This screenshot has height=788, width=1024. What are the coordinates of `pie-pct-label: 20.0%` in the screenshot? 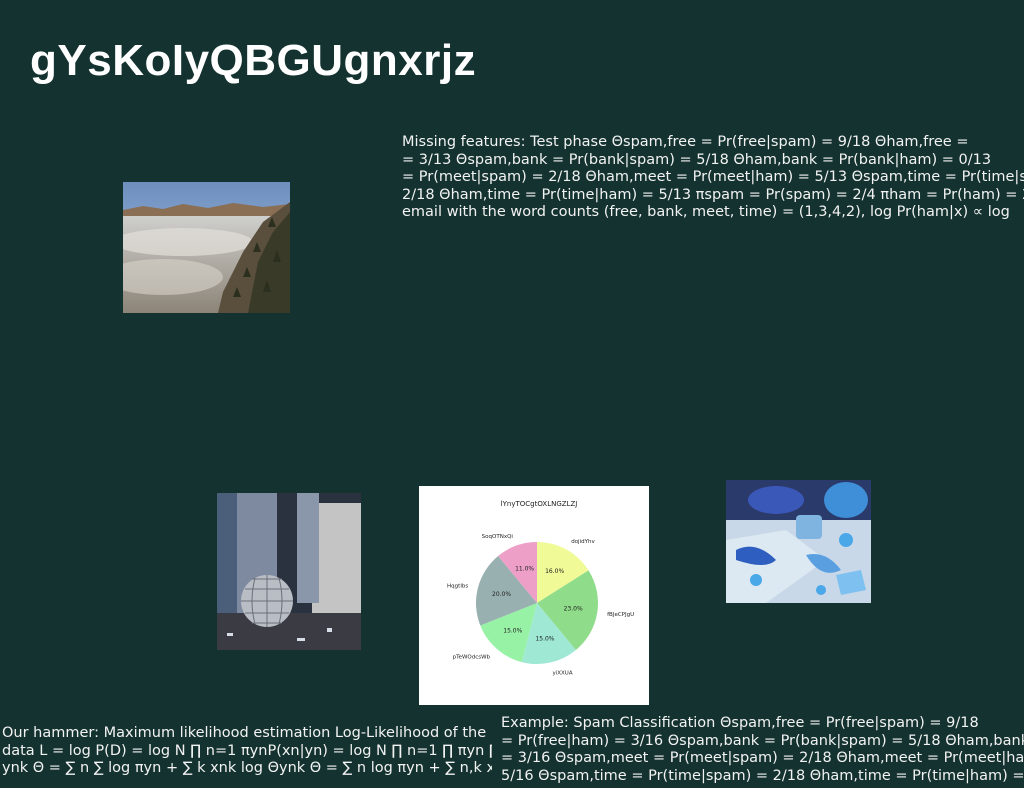 It's located at (501, 594).